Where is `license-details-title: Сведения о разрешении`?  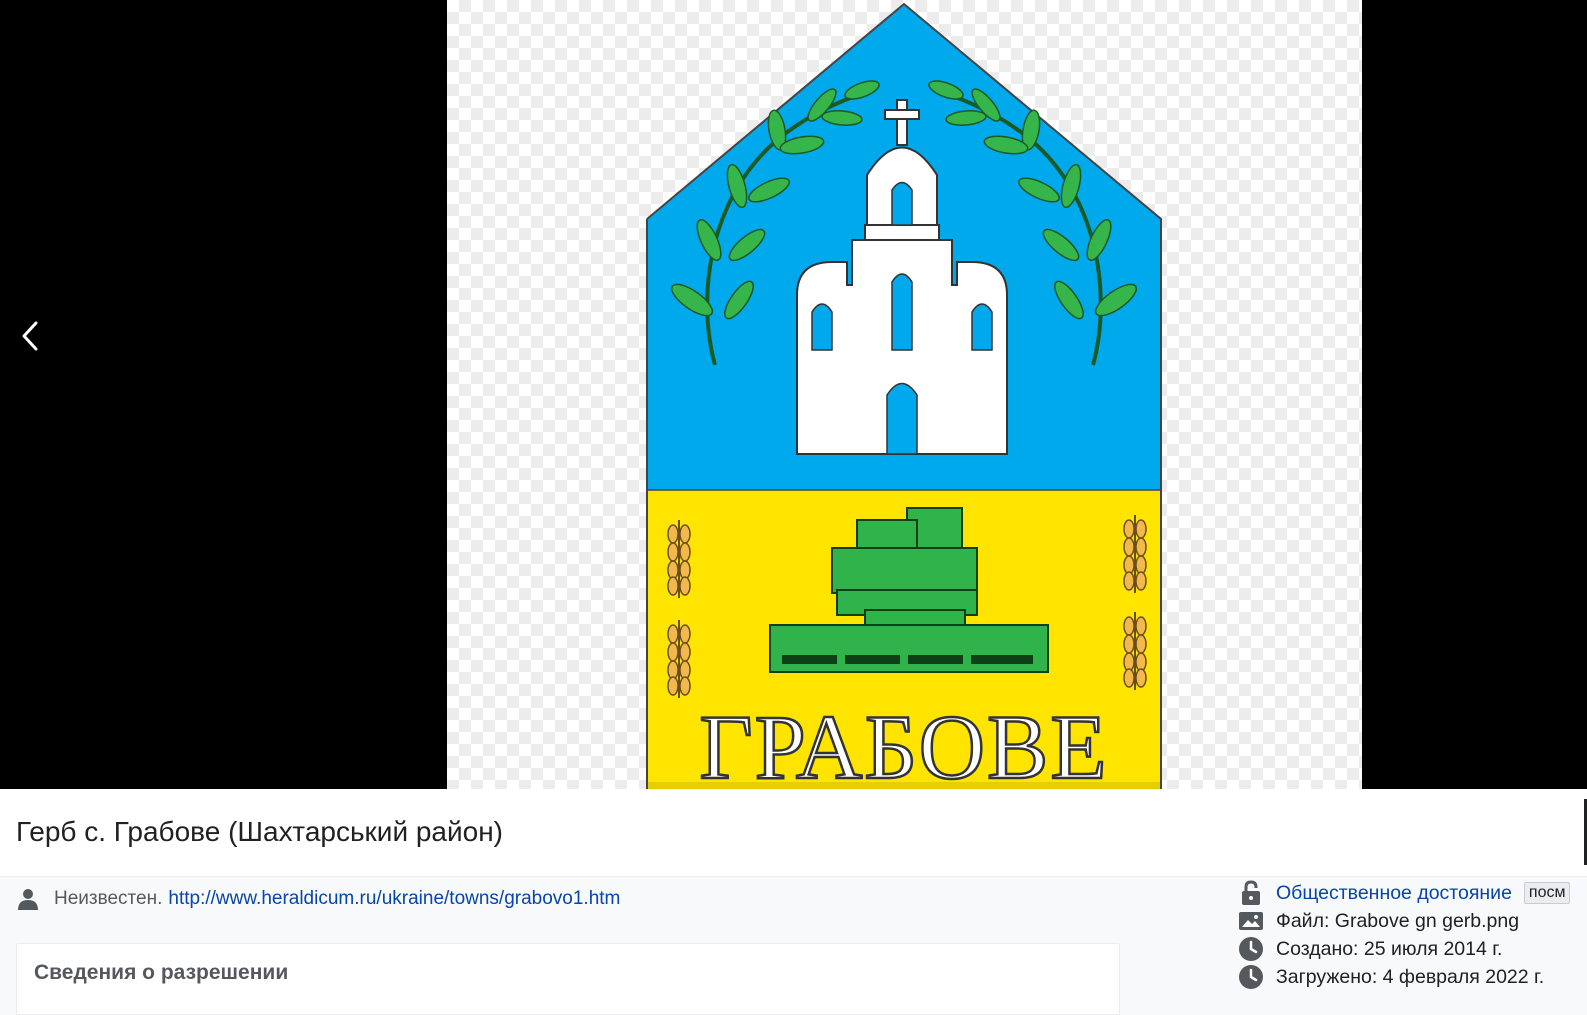
license-details-title: Сведения о разрешении is located at coordinates (161, 972).